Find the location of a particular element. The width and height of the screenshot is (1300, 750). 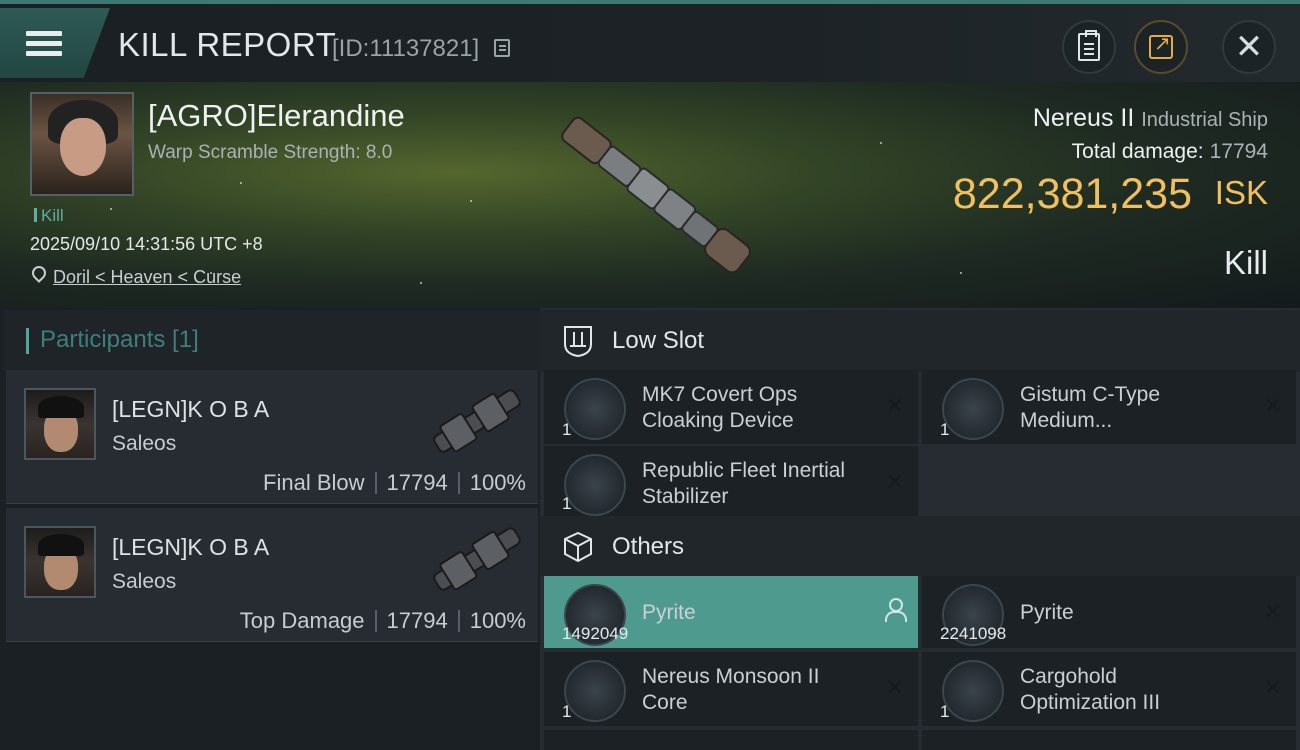

item-name-line1: MK7 Covert Ops is located at coordinates (720, 394).